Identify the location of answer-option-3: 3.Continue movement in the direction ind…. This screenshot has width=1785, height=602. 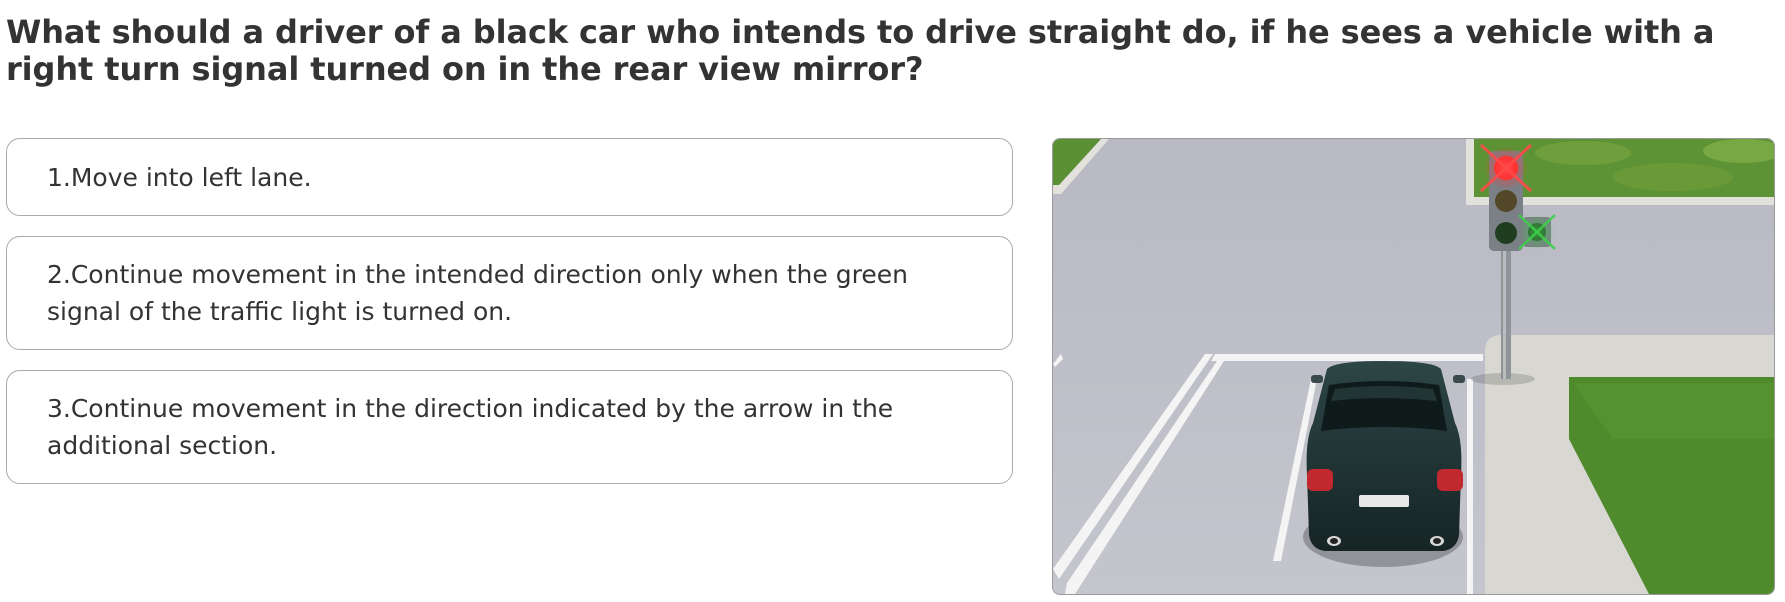
(509, 427).